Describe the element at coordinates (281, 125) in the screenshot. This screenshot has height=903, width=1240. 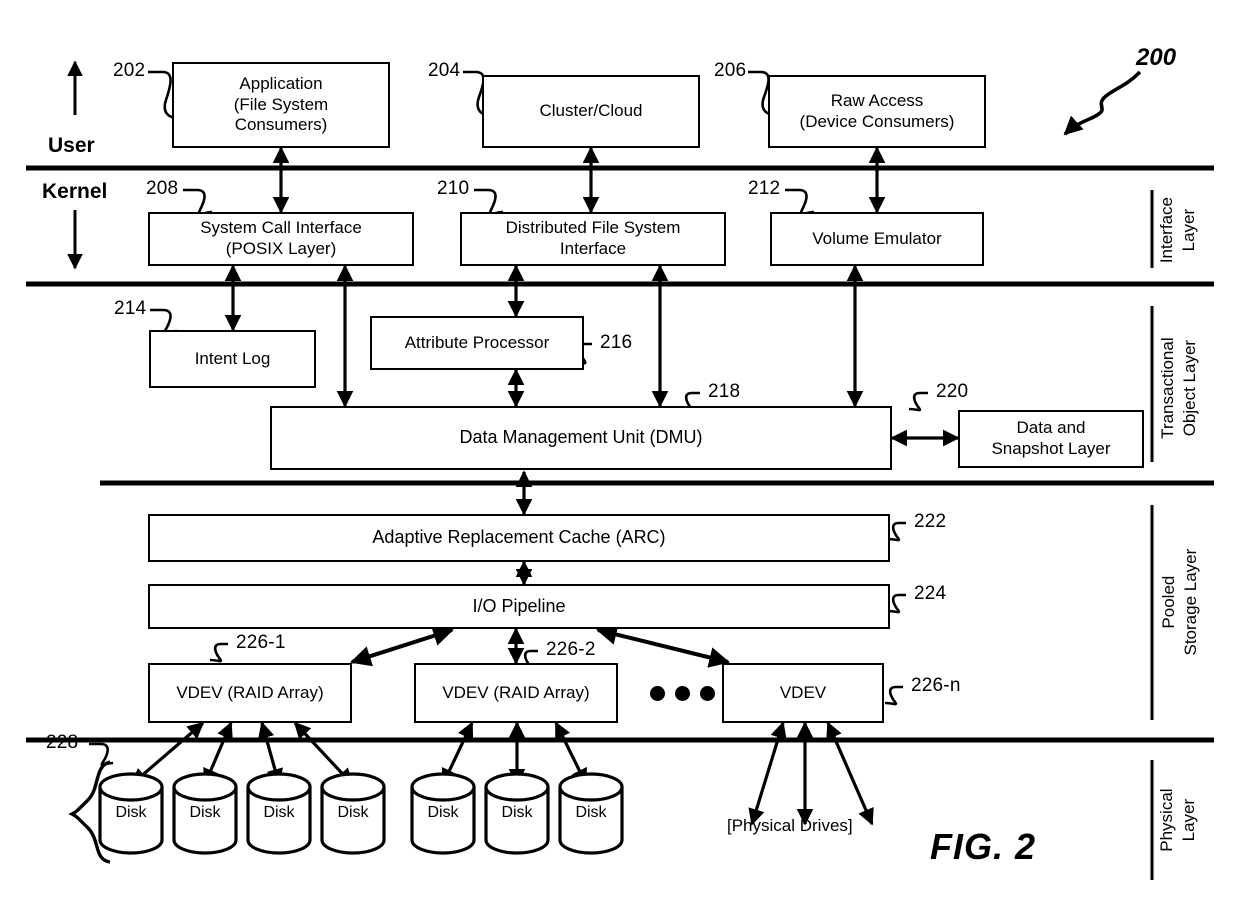
I see `box-application-line-3: Consumers)` at that location.